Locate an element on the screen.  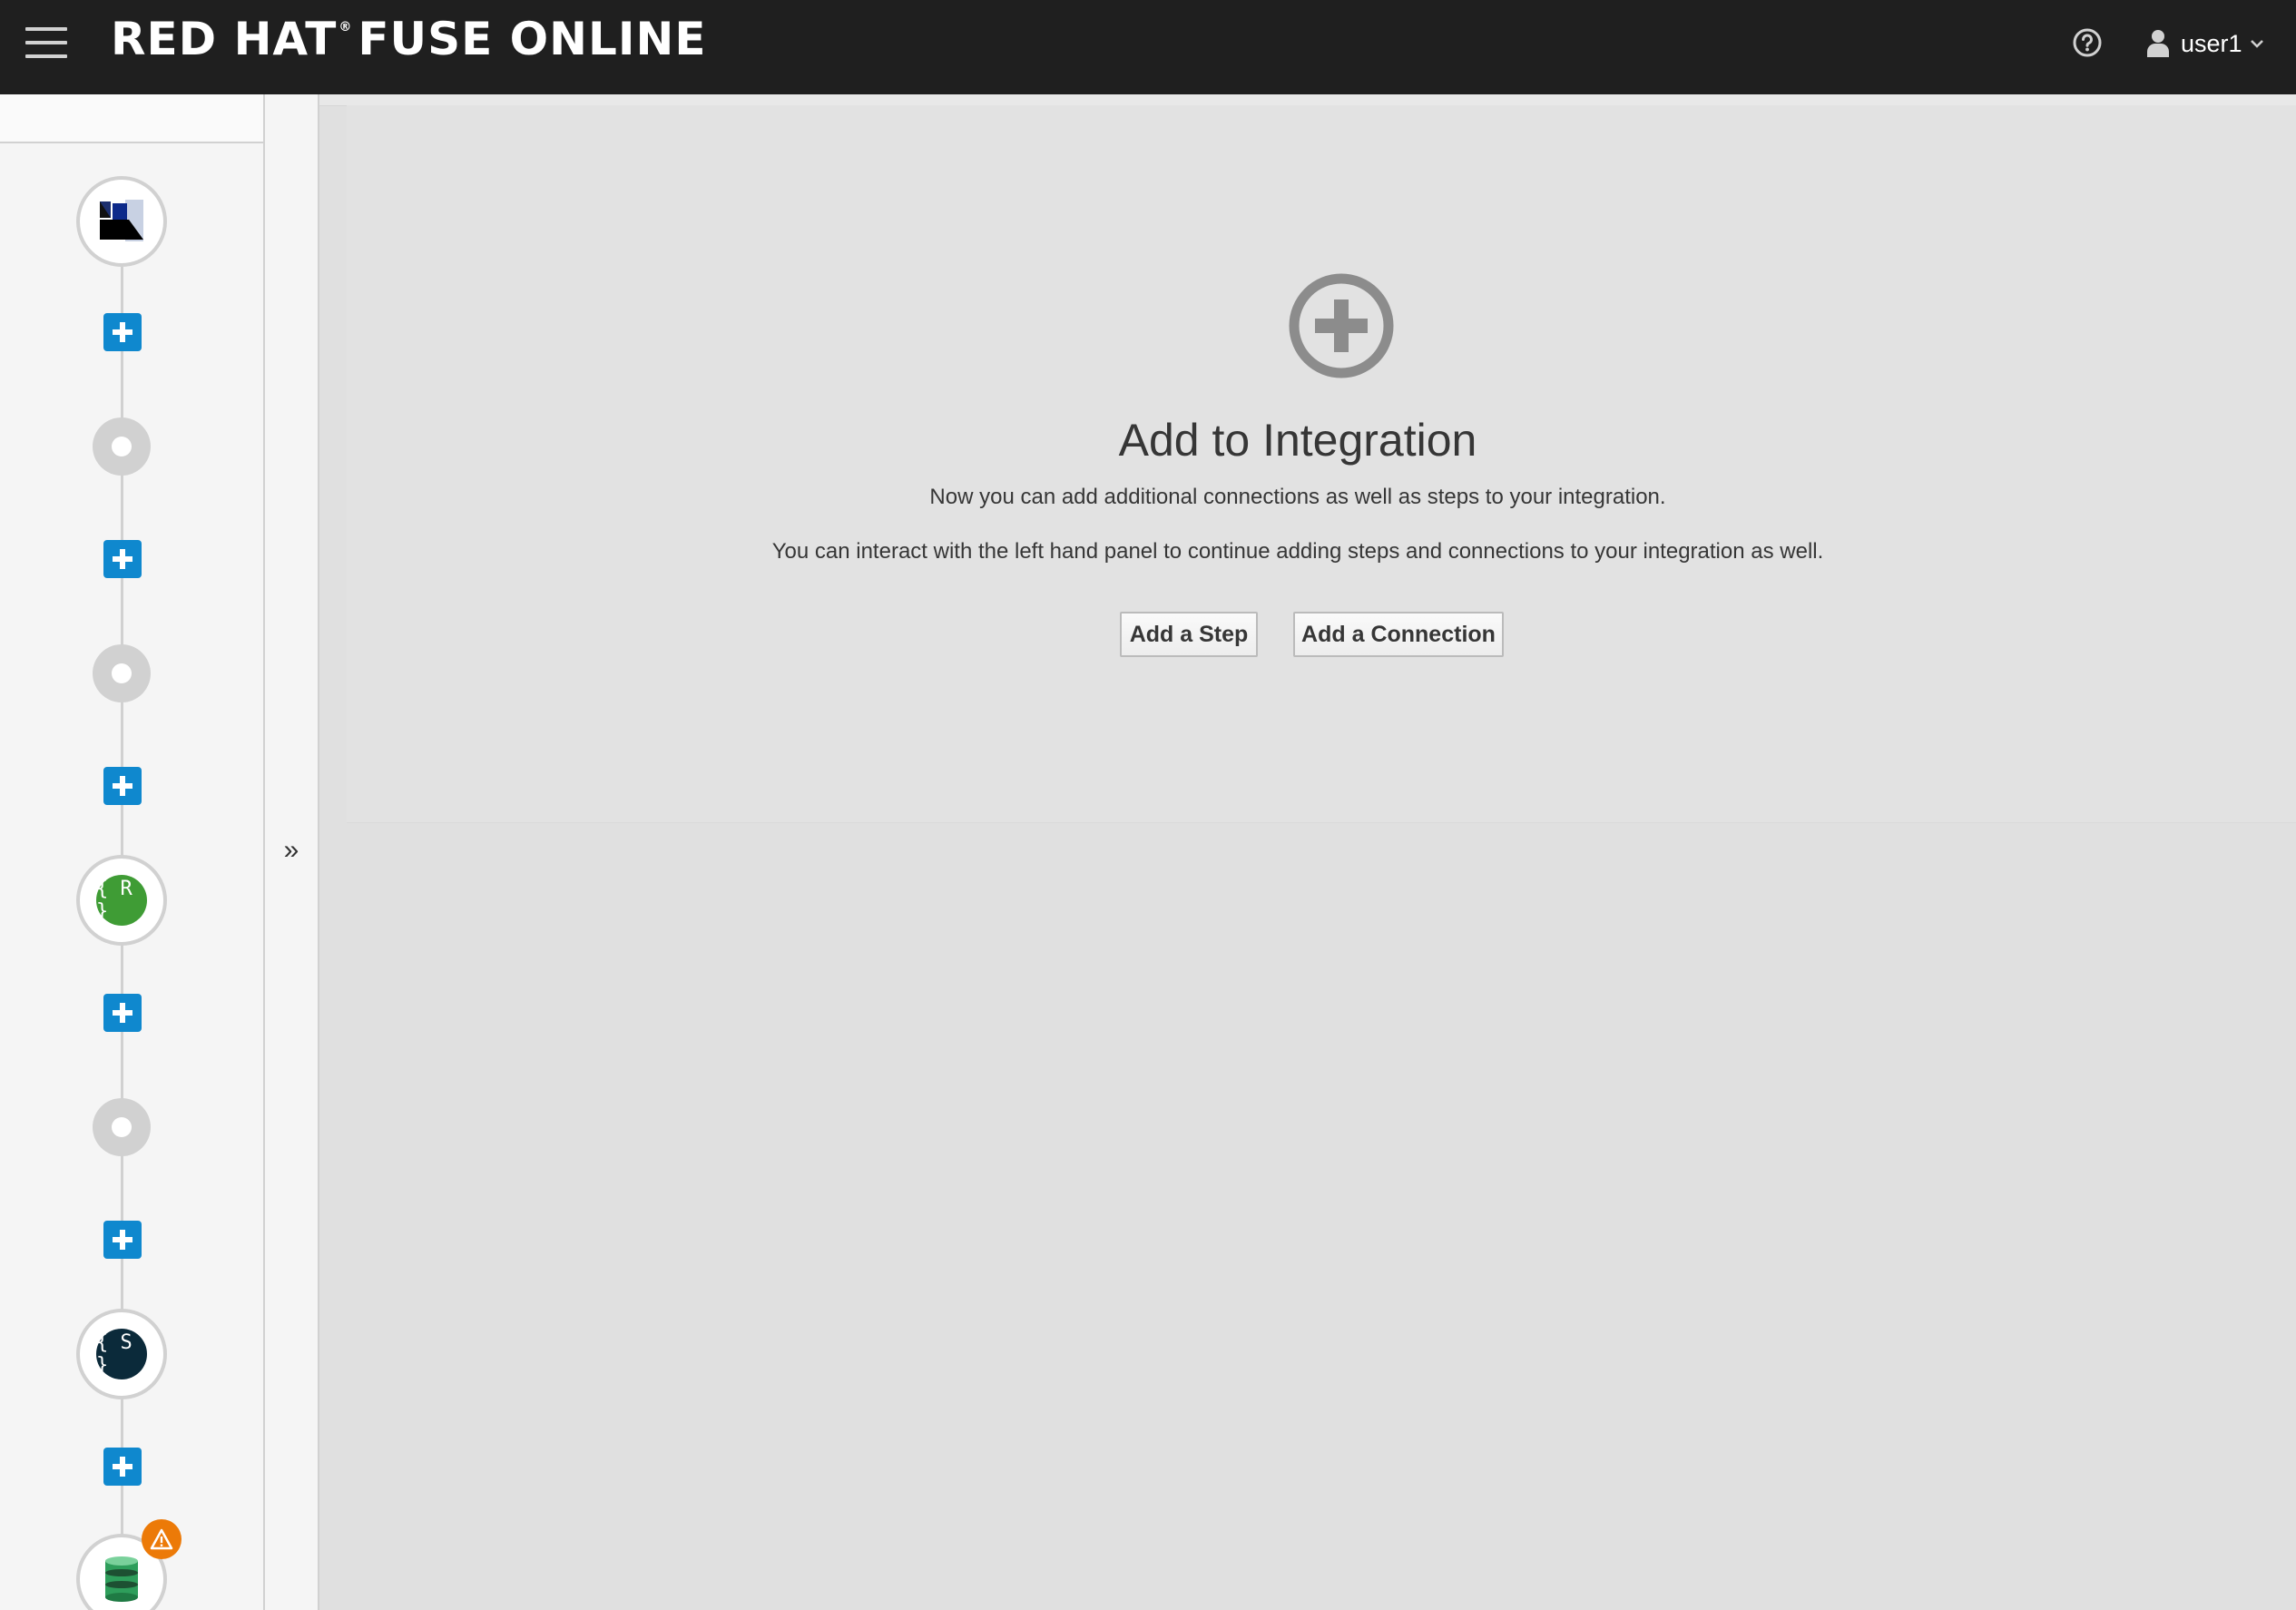
expand-panel-toggle: » is located at coordinates (291, 850).